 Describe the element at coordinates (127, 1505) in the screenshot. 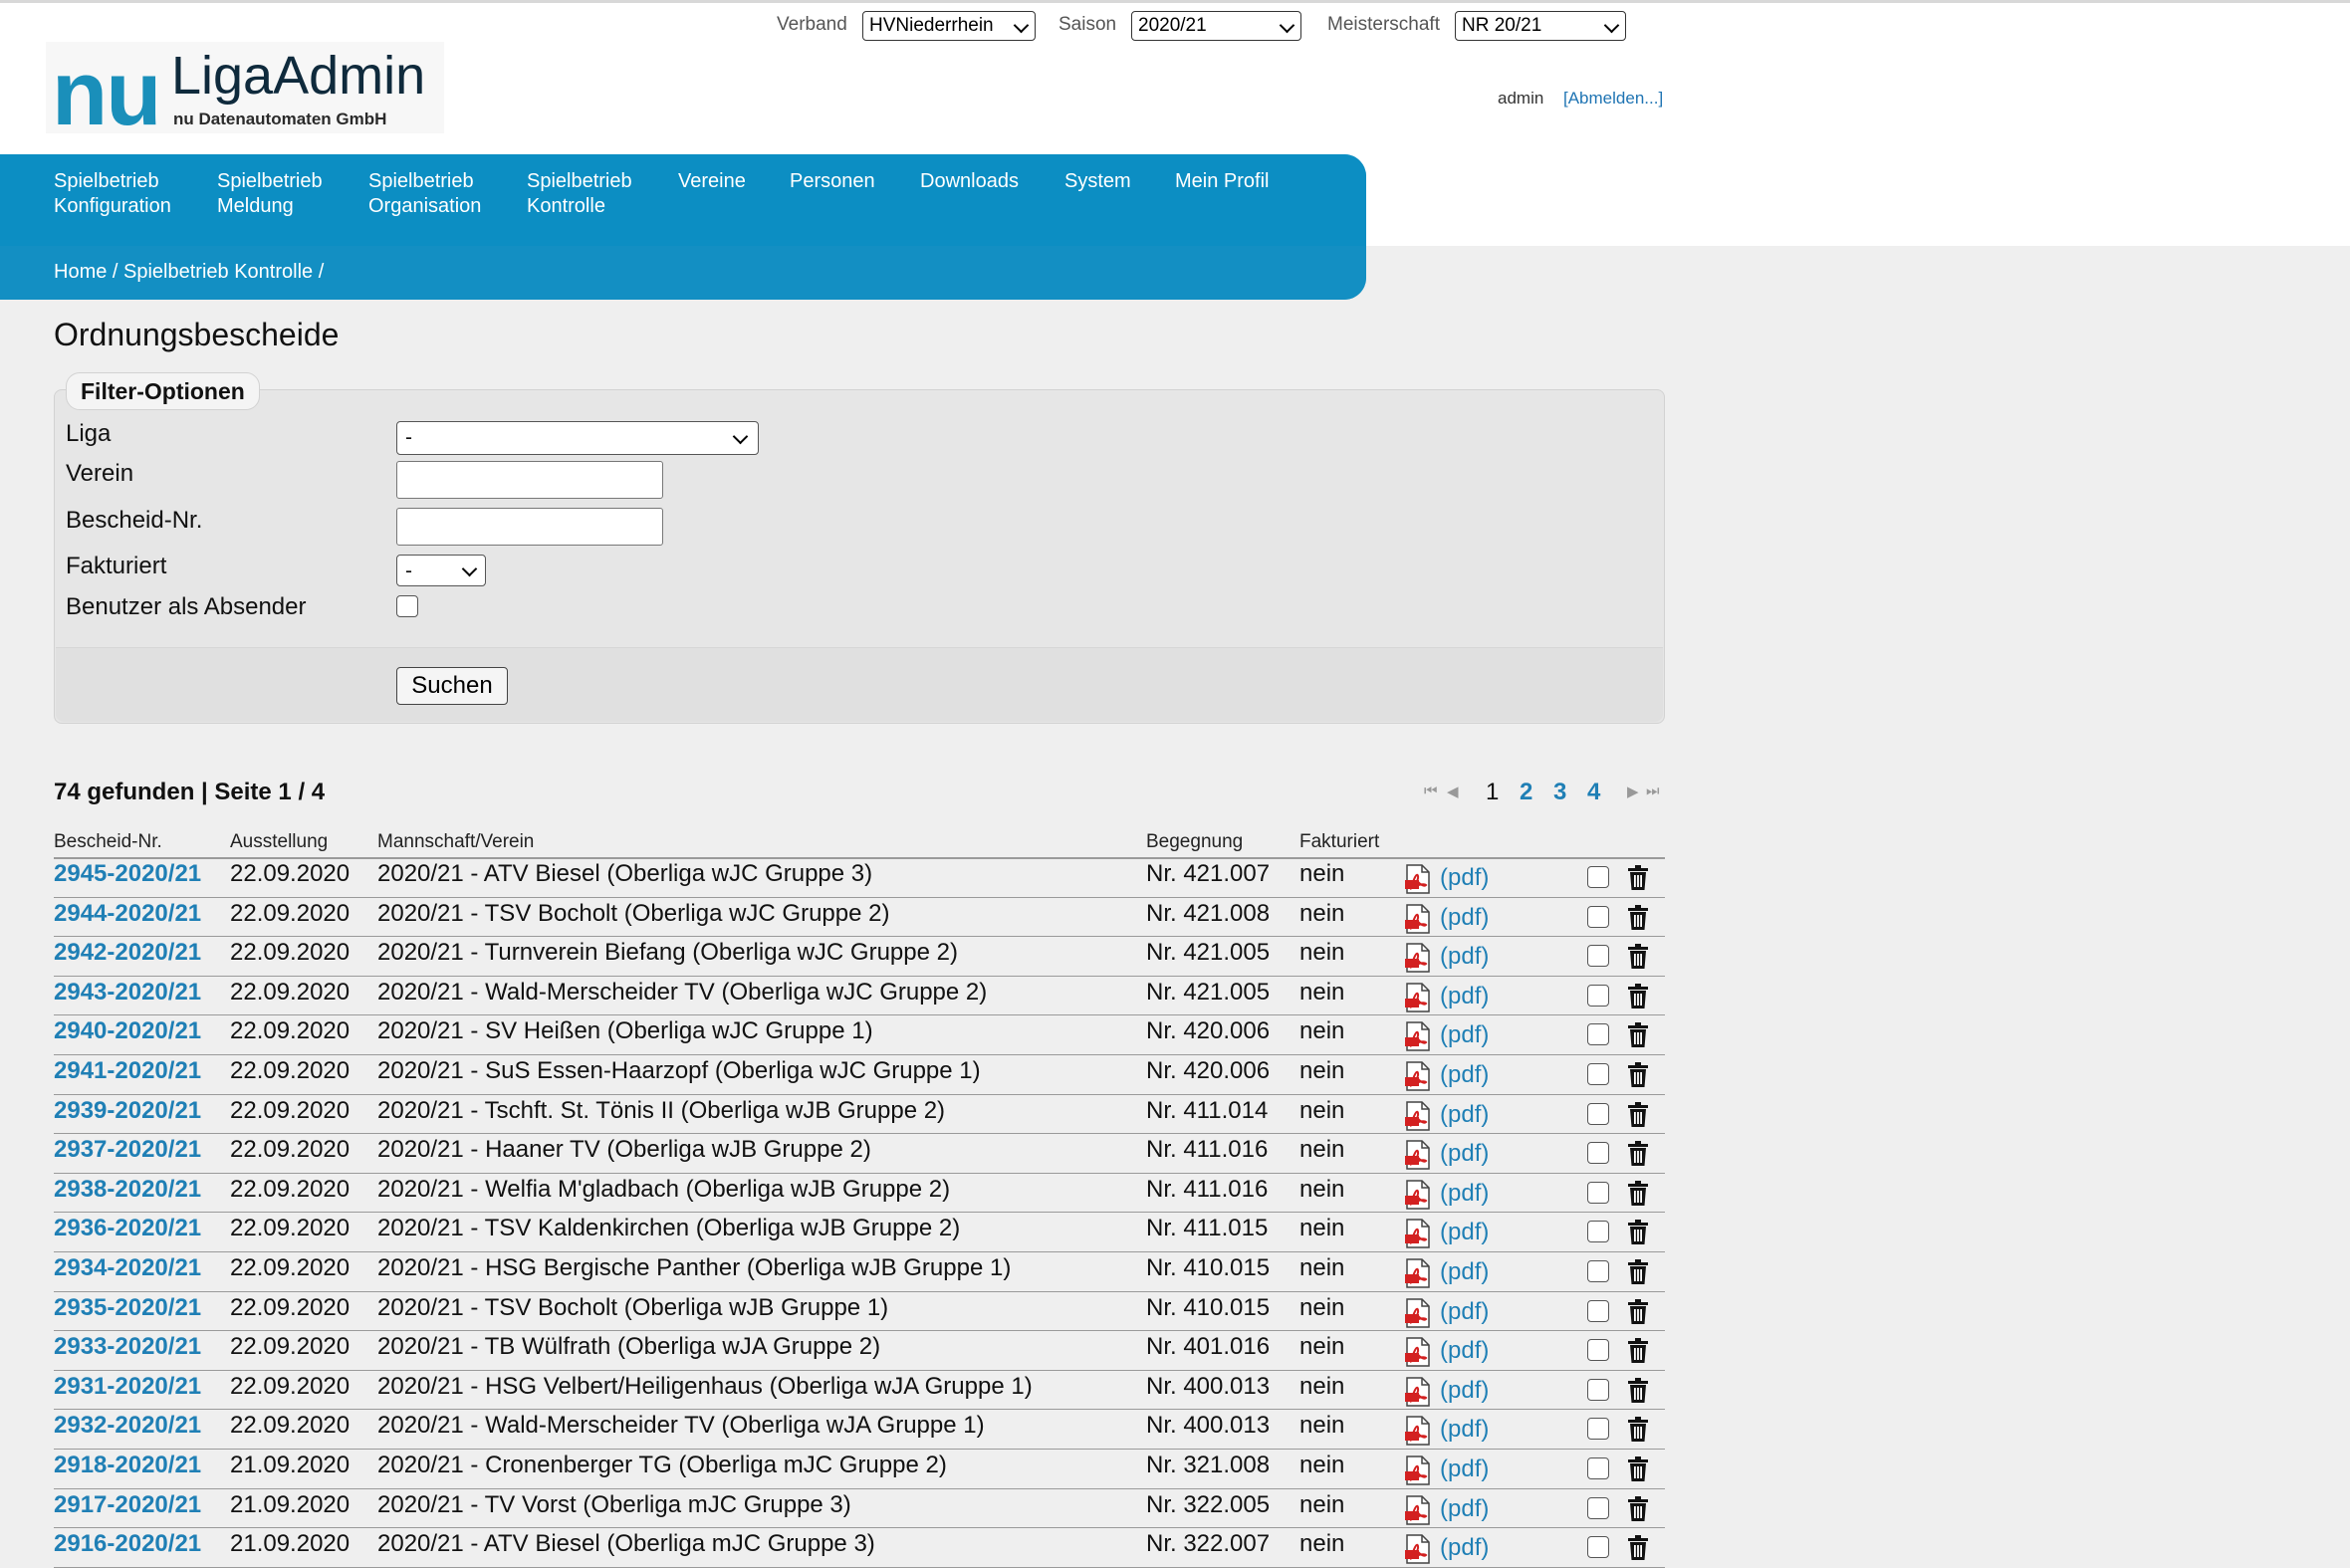

I see `bescheid-nr-link: 2917-2020/21` at that location.